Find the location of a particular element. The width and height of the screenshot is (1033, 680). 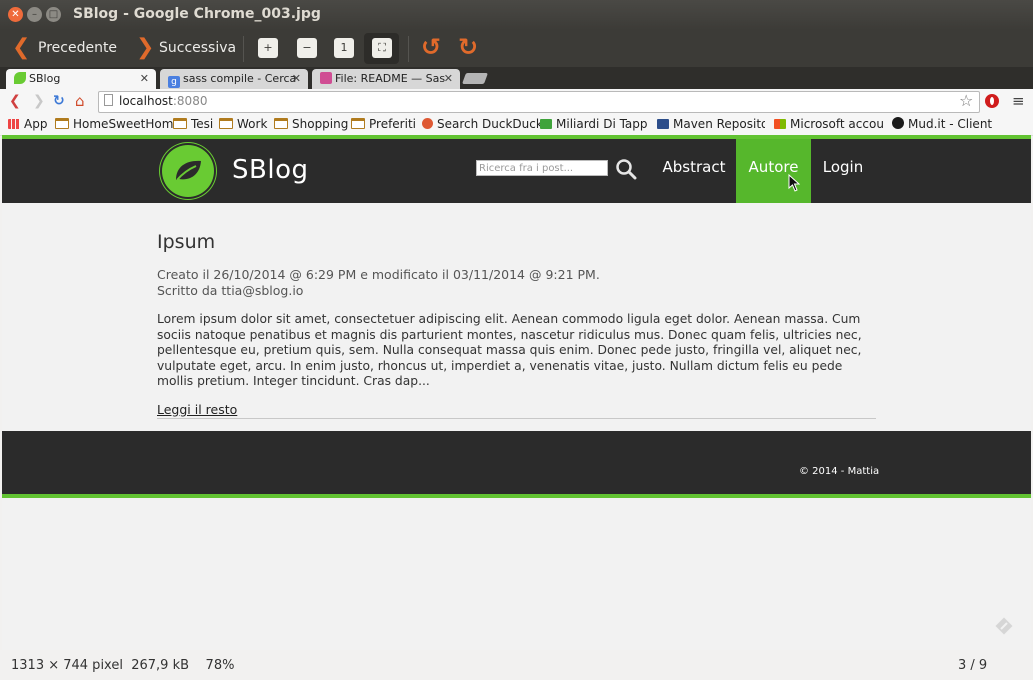

post-title: Ipsum is located at coordinates (186, 242).